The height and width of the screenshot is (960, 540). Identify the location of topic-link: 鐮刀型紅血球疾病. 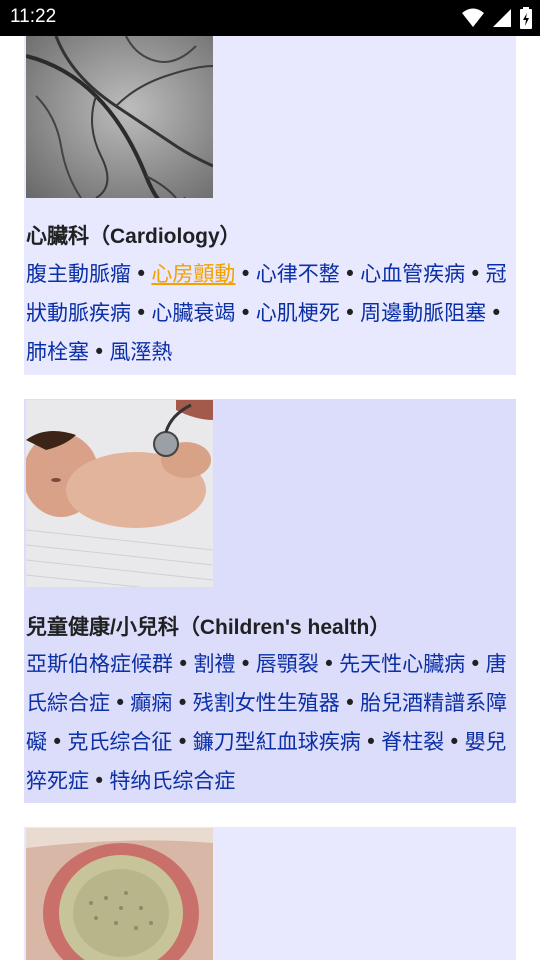
(277, 742).